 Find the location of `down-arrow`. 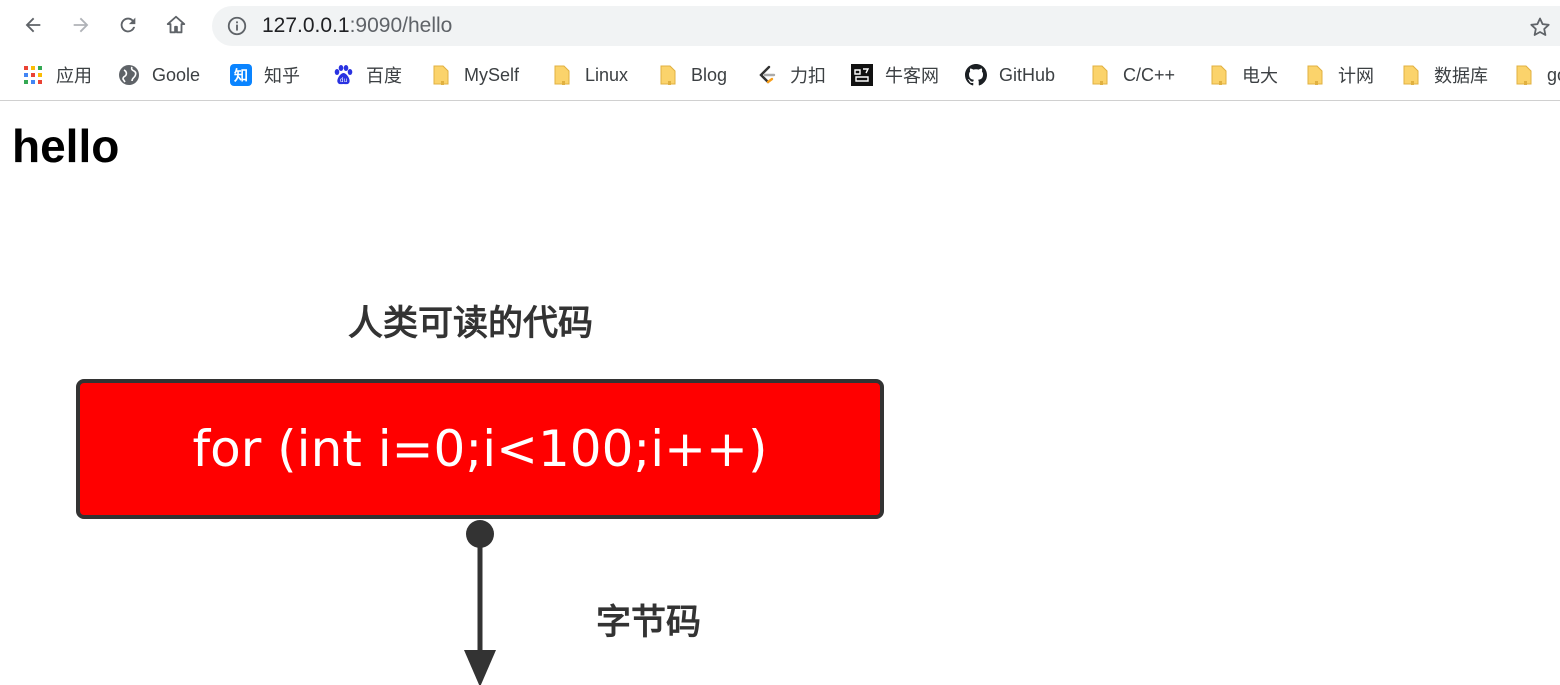

down-arrow is located at coordinates (480, 602).